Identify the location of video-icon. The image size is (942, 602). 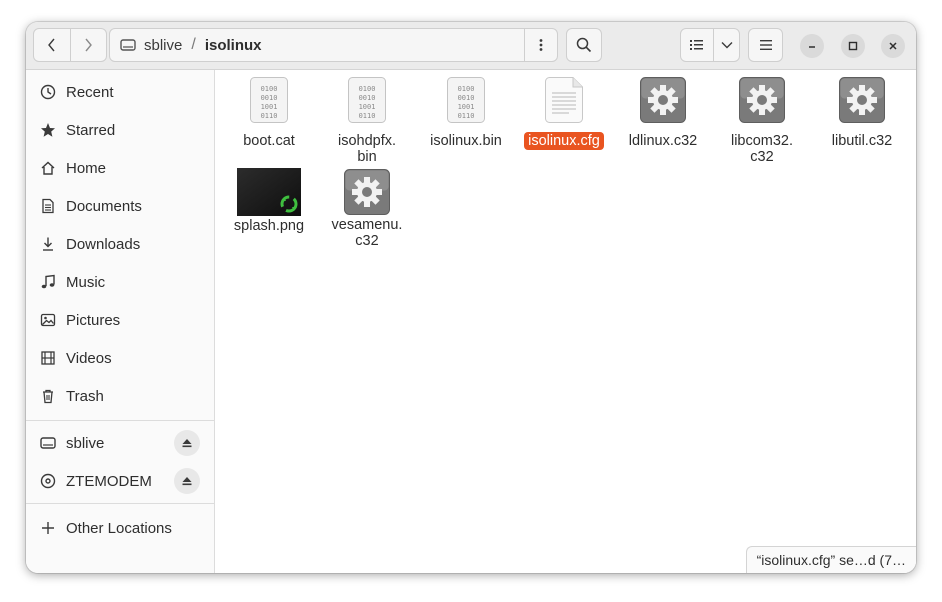
(48, 358).